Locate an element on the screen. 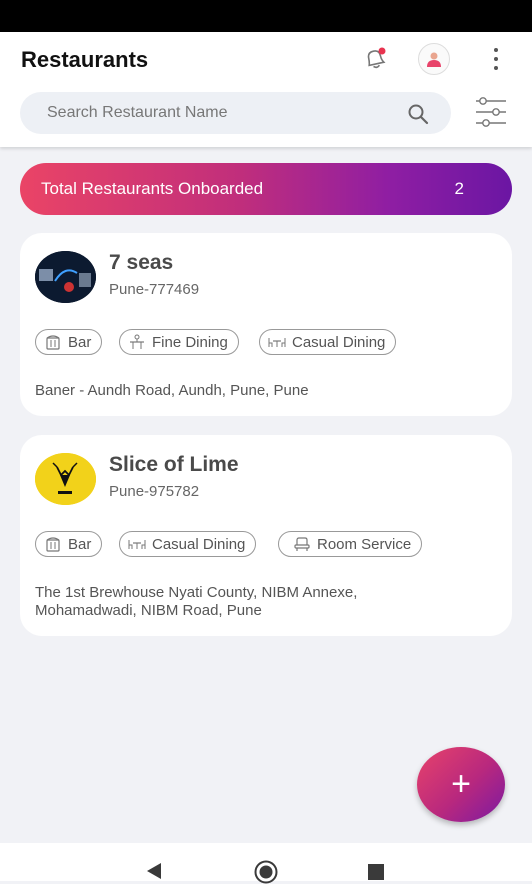 The width and height of the screenshot is (532, 884). restaurant-address: Baner - Aundh Road, Aundh, Pune, Pune is located at coordinates (172, 390).